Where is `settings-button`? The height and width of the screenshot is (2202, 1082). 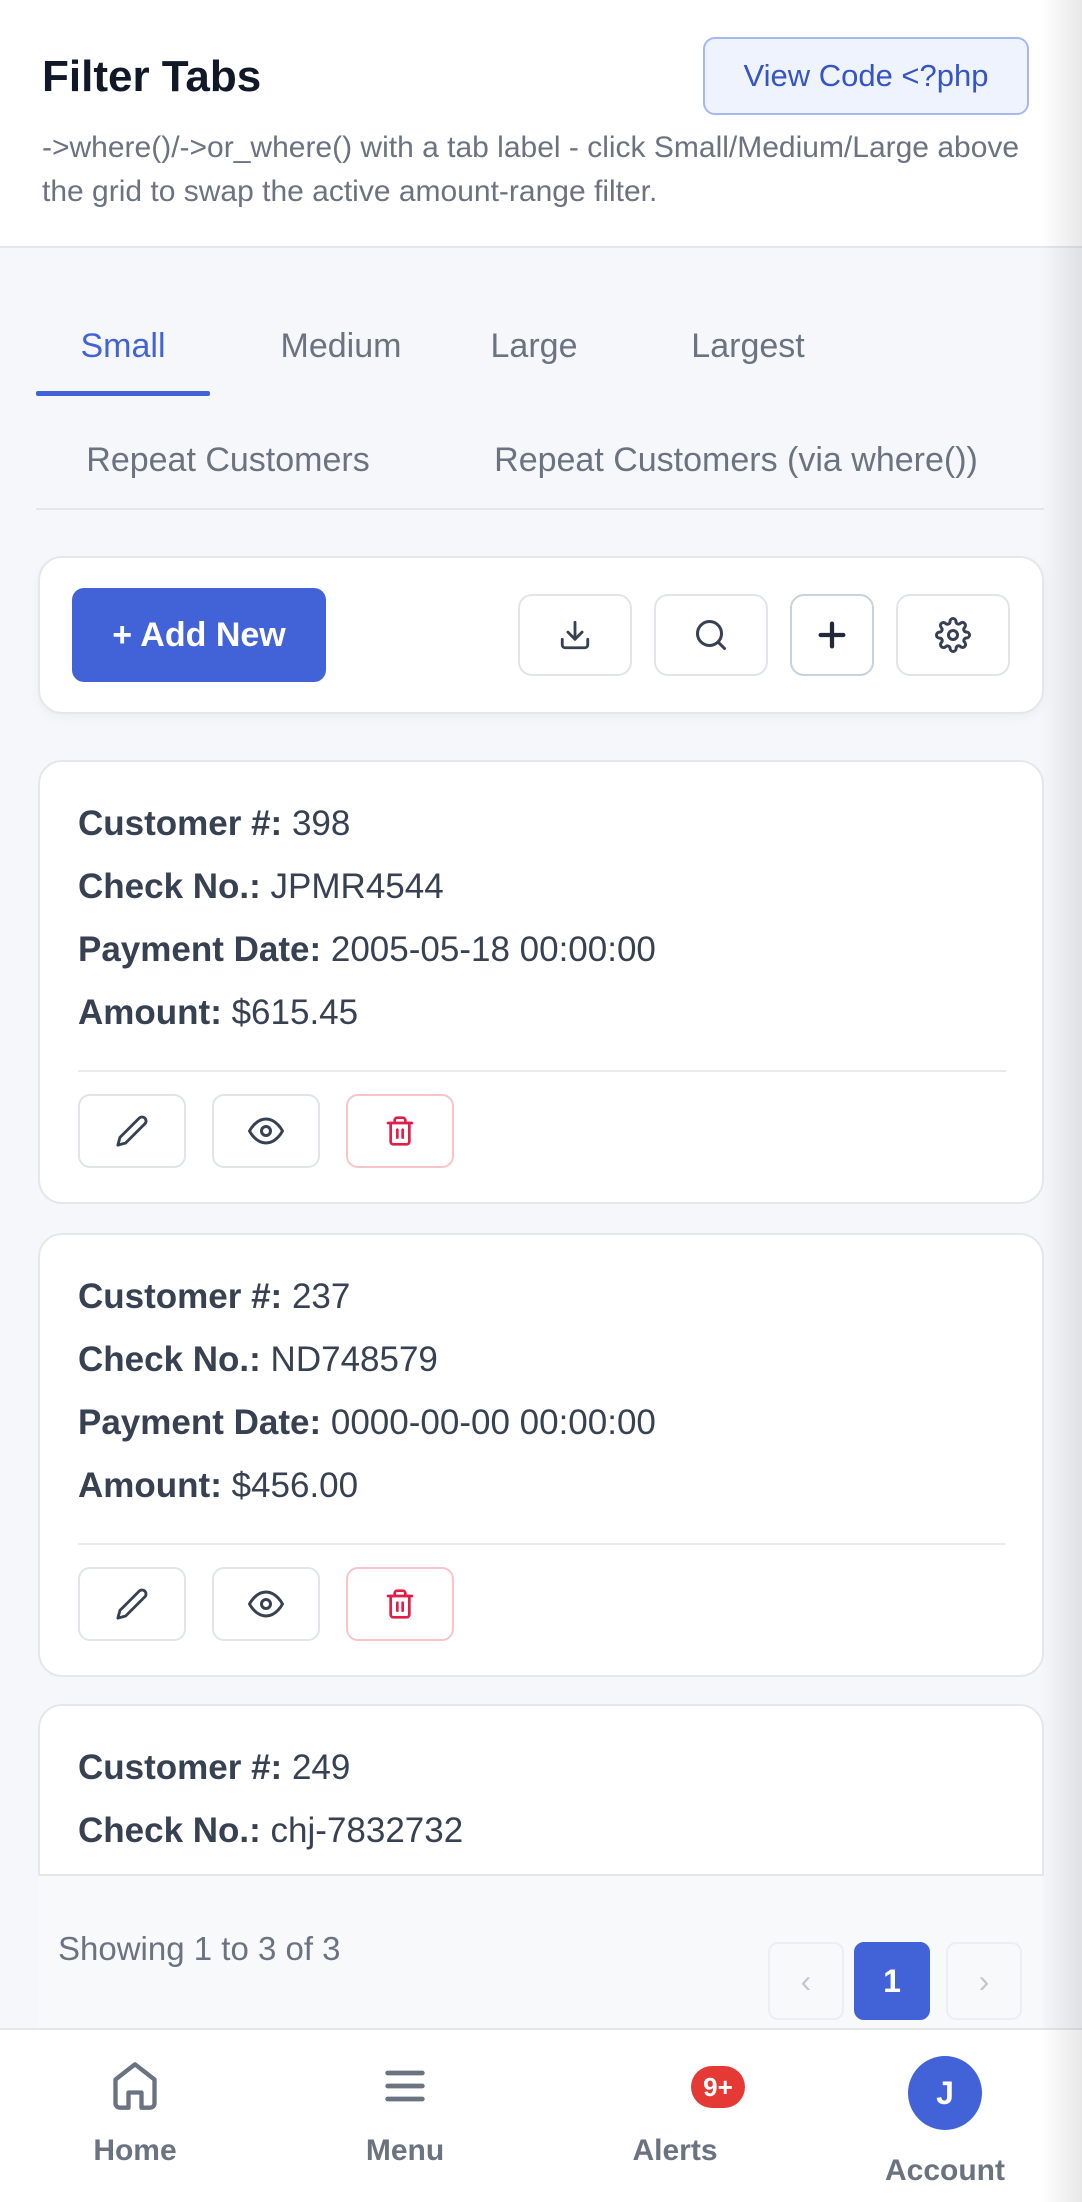 settings-button is located at coordinates (953, 635).